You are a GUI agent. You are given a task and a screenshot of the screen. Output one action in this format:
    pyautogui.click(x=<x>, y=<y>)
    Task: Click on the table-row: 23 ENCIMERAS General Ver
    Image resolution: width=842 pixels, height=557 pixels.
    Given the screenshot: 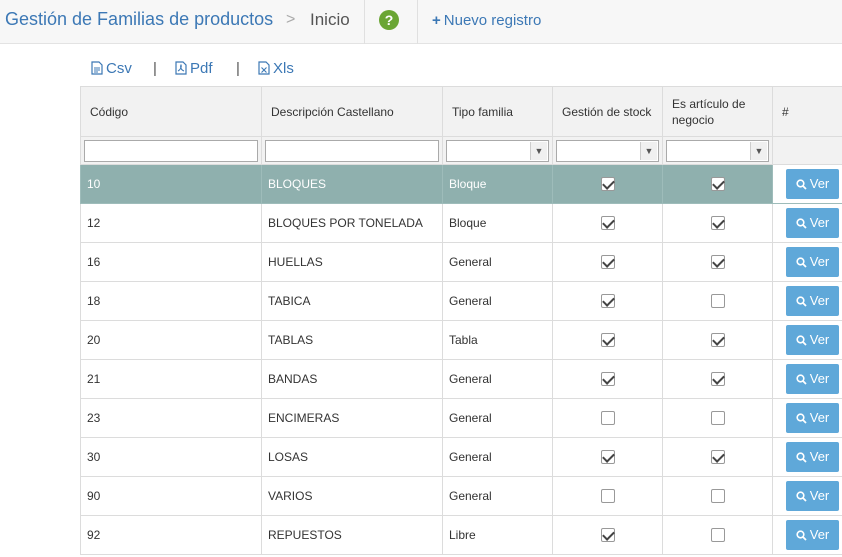 What is the action you would take?
    pyautogui.click(x=461, y=418)
    